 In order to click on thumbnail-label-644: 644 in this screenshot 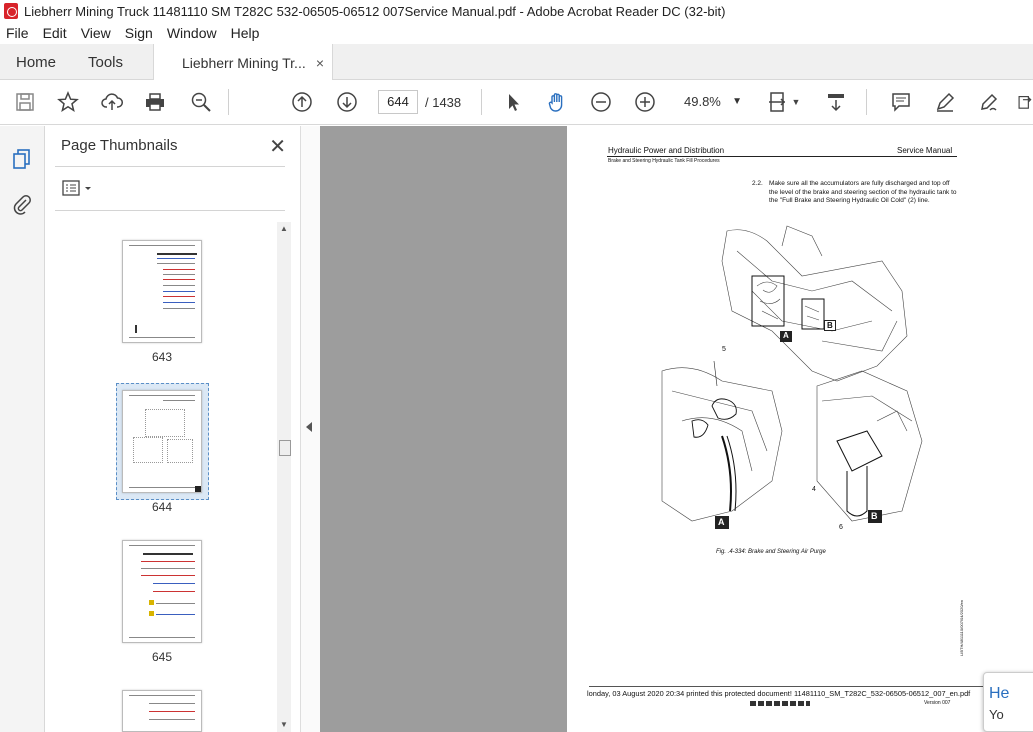, I will do `click(162, 507)`.